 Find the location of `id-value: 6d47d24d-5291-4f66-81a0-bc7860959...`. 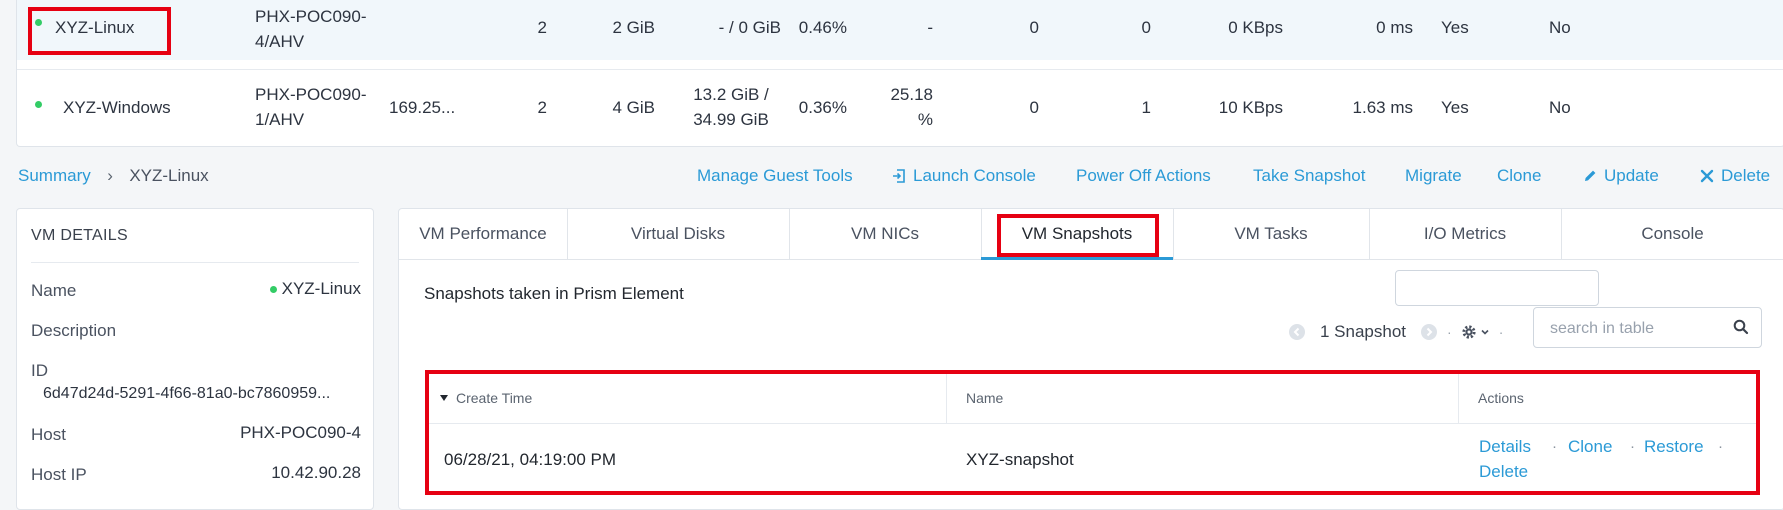

id-value: 6d47d24d-5291-4f66-81a0-bc7860959... is located at coordinates (187, 393).